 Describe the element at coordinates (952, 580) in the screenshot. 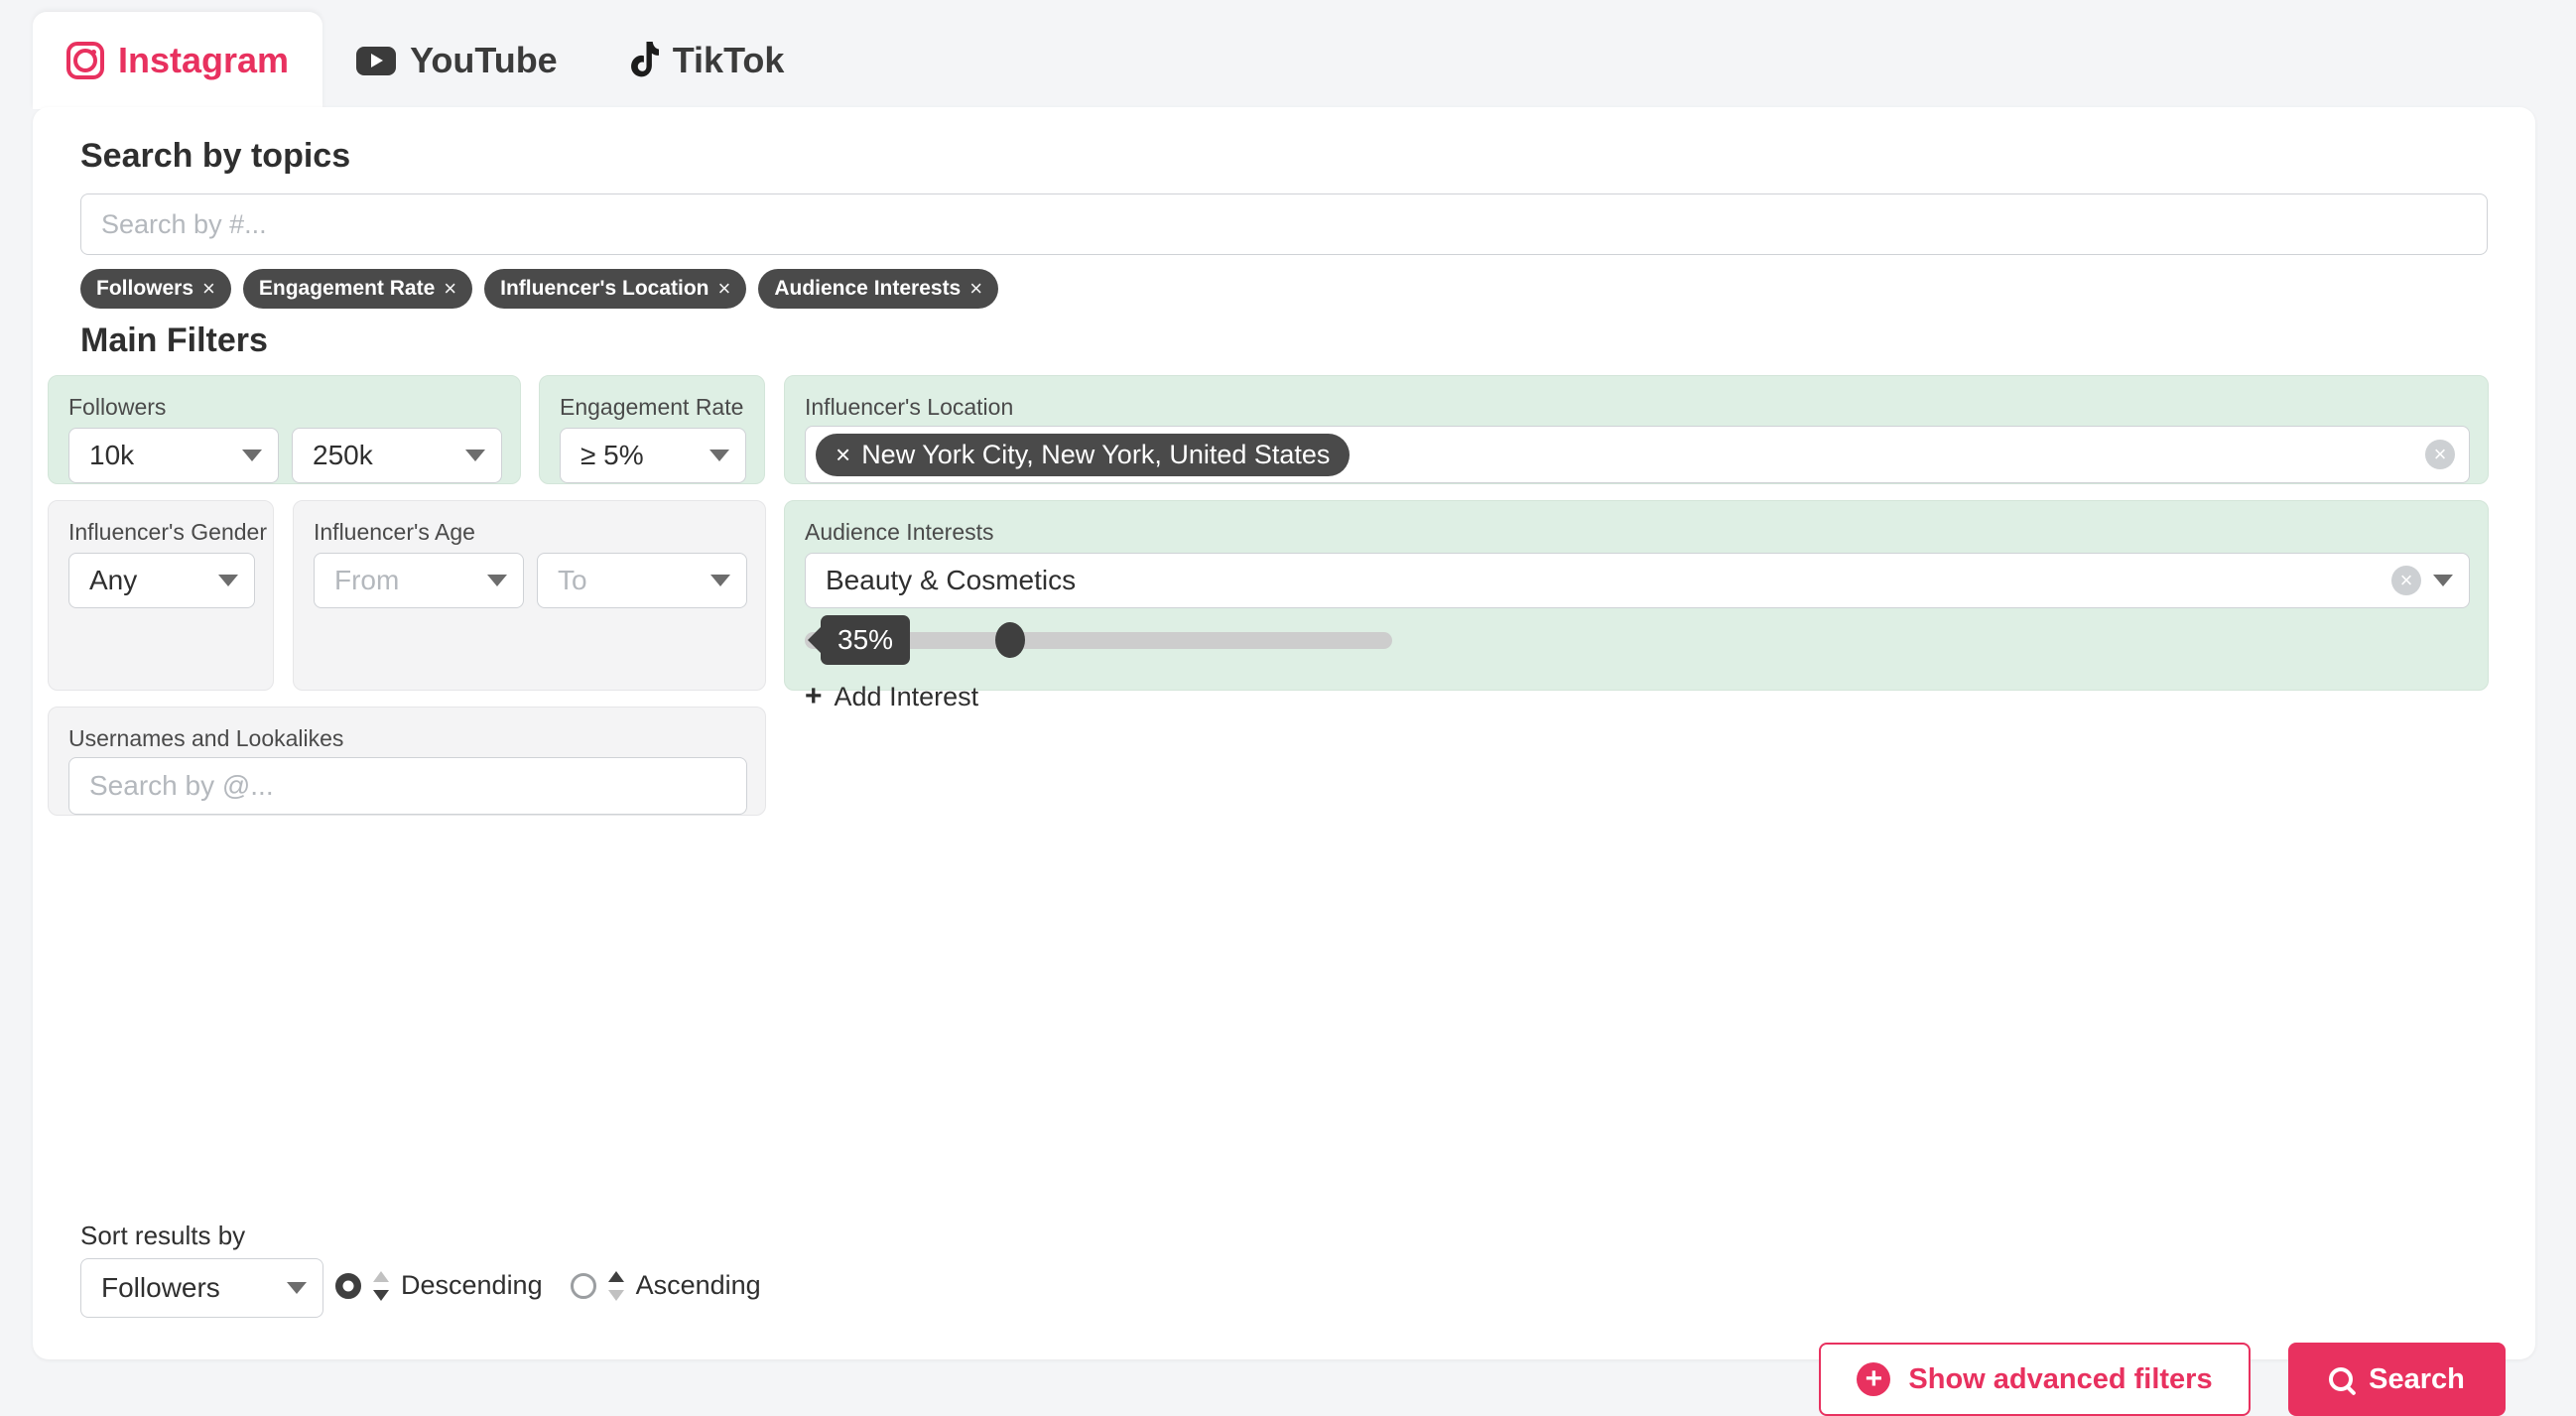

I see `audience-interests-value: Beauty & Cosmetics` at that location.